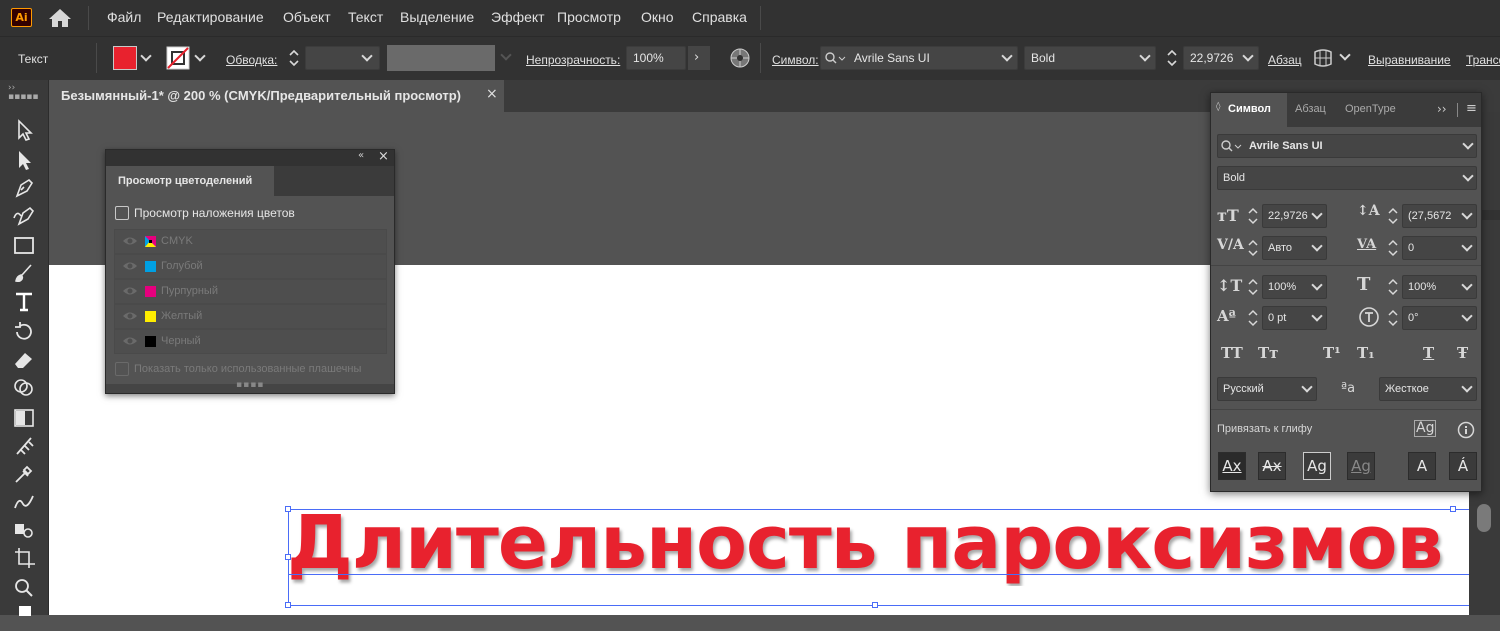 The image size is (1500, 631). What do you see at coordinates (1439, 318) in the screenshot?
I see `character-rotation-dropdown: 0°` at bounding box center [1439, 318].